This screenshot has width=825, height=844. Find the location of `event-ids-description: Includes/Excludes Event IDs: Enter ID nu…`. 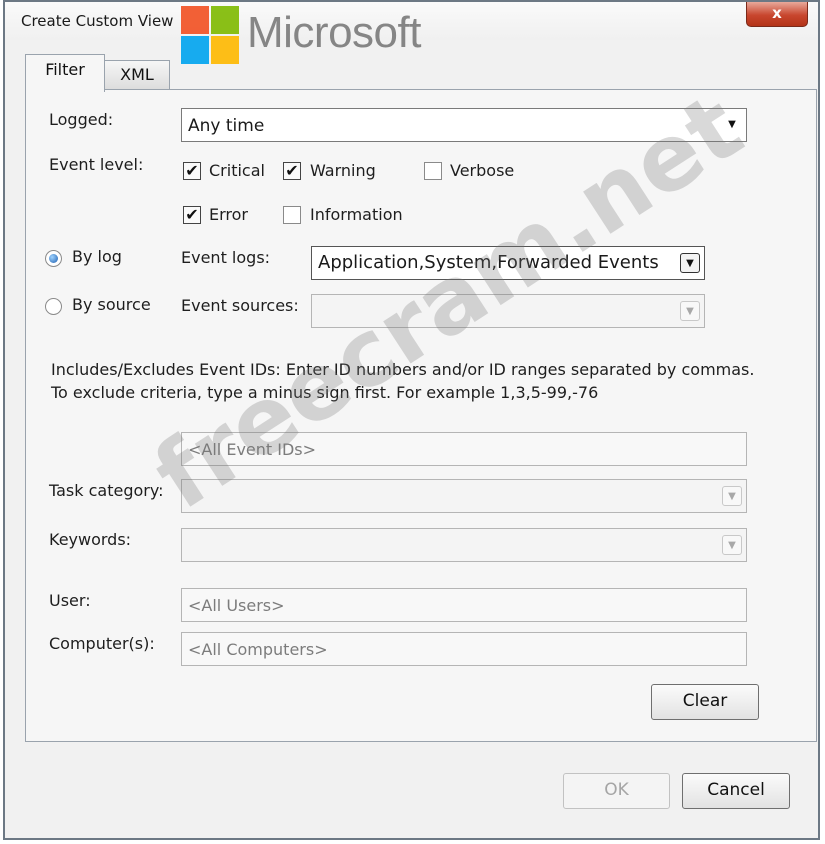

event-ids-description: Includes/Excludes Event IDs: Enter ID nu… is located at coordinates (403, 381).